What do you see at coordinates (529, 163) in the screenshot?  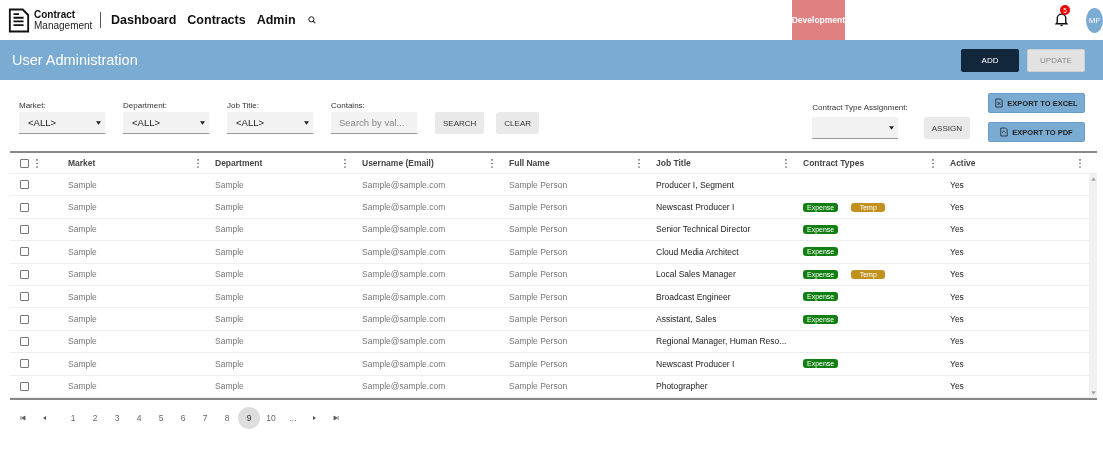 I see `column-header: Full Name` at bounding box center [529, 163].